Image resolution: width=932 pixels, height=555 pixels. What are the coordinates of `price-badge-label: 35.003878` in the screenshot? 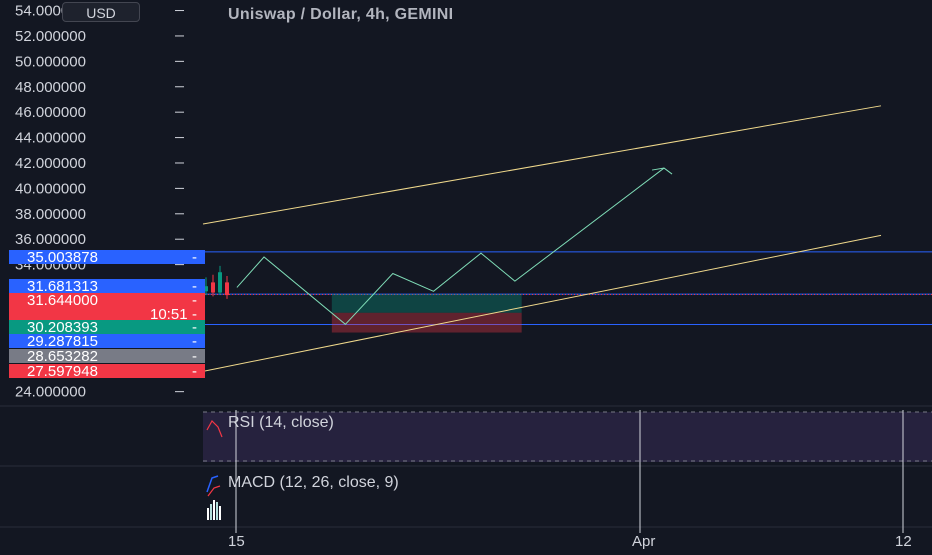 It's located at (62, 257).